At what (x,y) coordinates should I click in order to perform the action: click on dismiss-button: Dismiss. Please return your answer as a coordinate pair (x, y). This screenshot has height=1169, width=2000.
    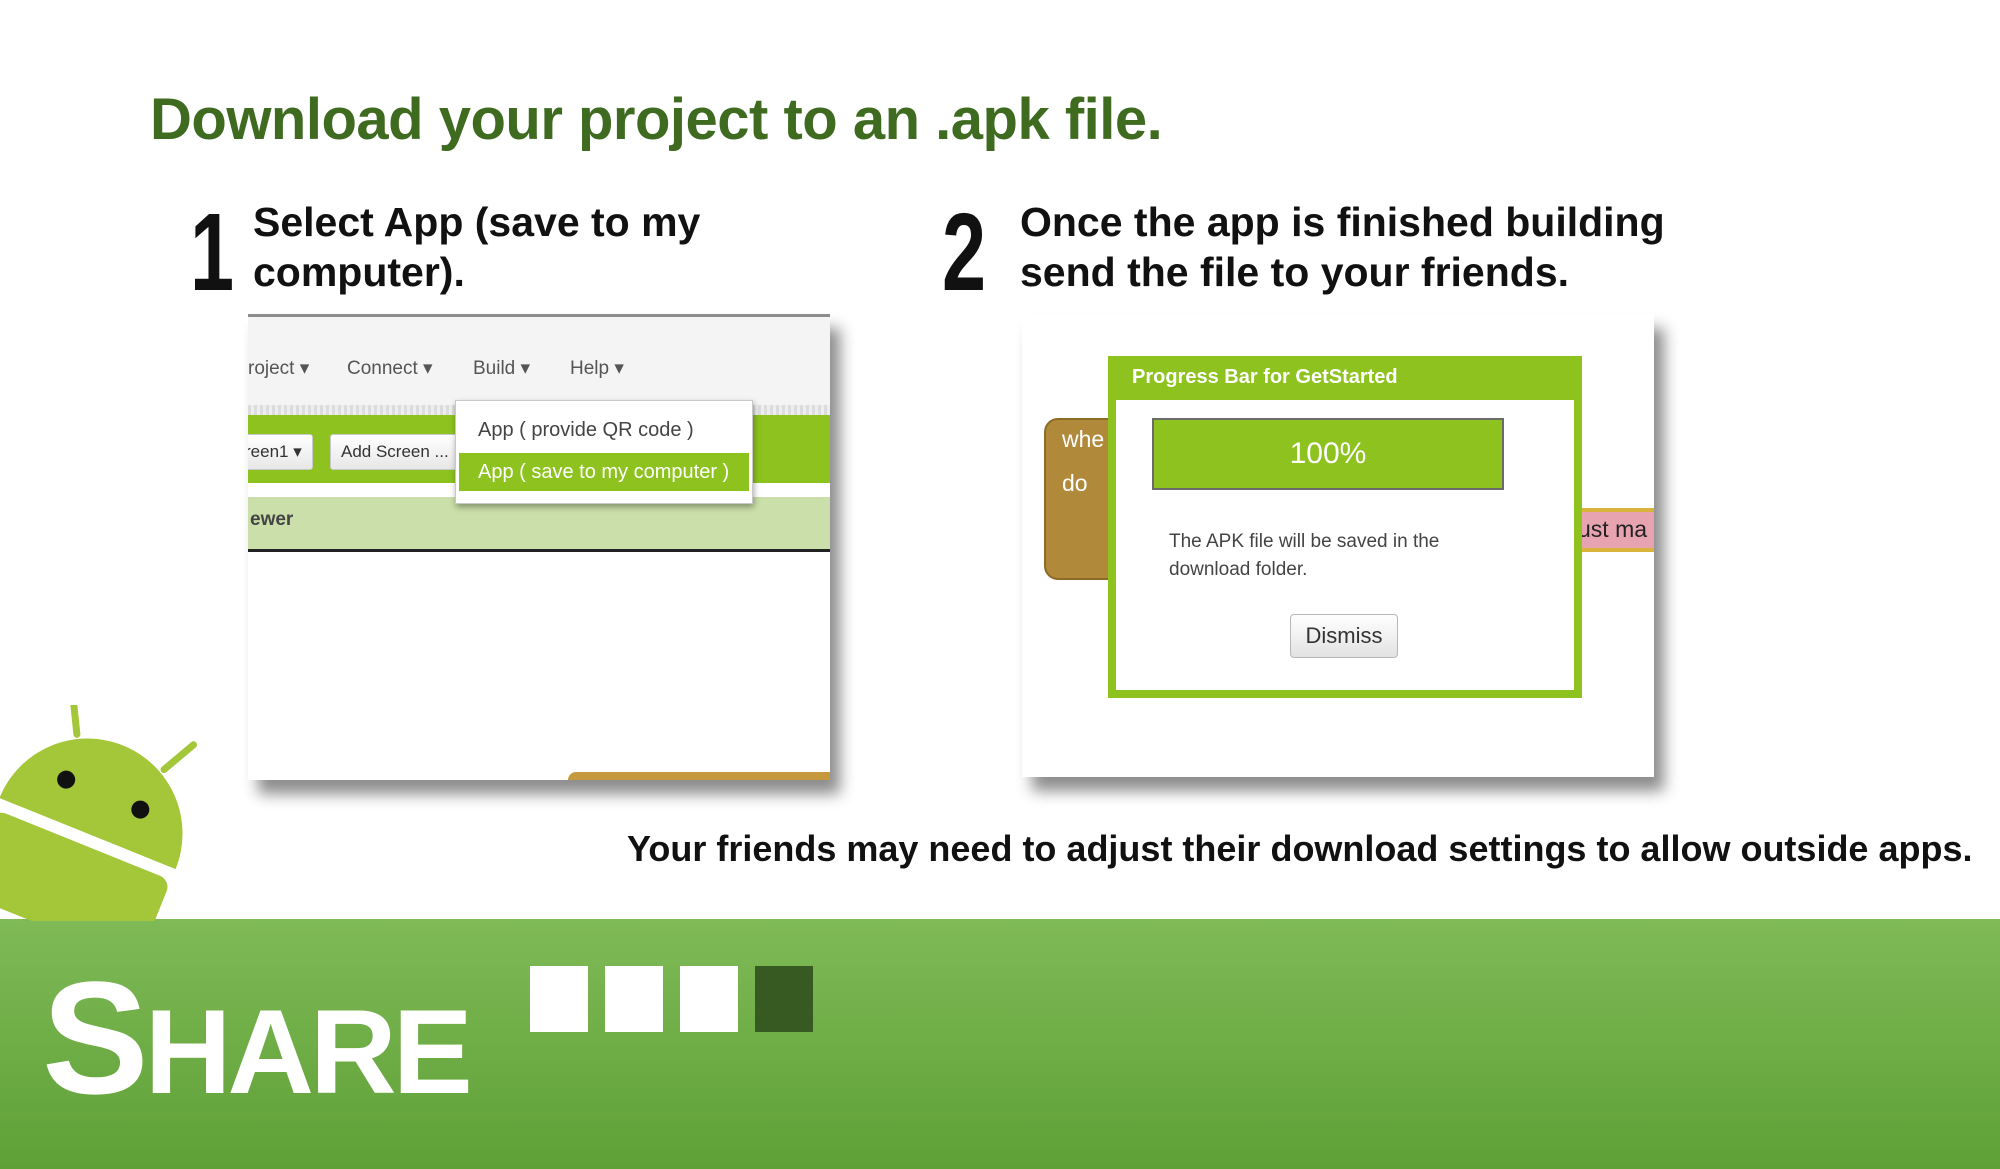
    Looking at the image, I should click on (1344, 636).